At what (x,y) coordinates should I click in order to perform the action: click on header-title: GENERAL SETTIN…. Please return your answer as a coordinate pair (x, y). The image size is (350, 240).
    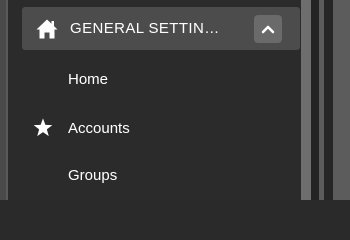
    Looking at the image, I should click on (145, 28).